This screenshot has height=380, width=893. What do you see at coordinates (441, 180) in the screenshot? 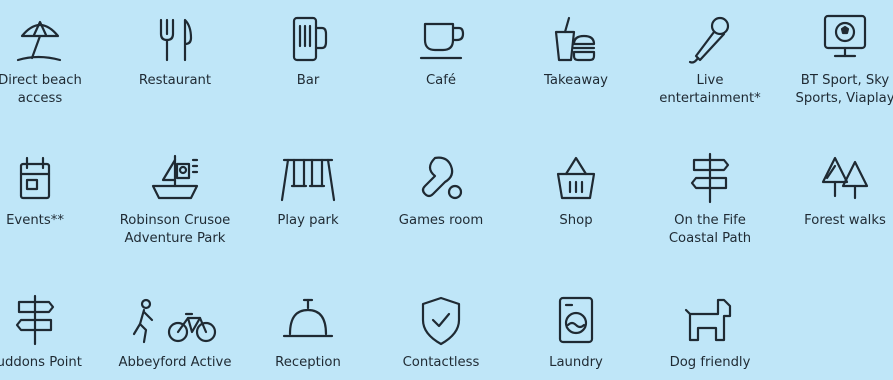
I see `table-tennis-icon` at bounding box center [441, 180].